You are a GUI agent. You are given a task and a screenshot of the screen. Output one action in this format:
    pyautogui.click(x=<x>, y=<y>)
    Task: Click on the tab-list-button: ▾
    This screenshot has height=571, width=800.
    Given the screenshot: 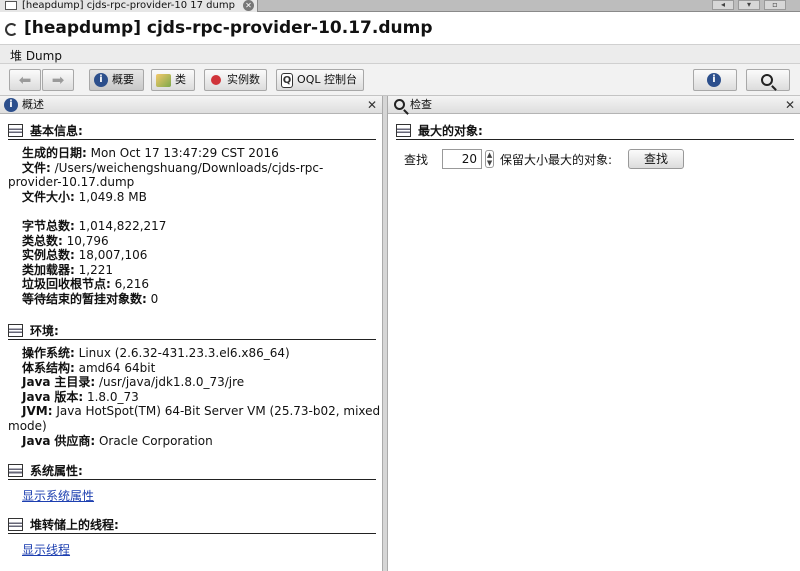 What is the action you would take?
    pyautogui.click(x=749, y=5)
    